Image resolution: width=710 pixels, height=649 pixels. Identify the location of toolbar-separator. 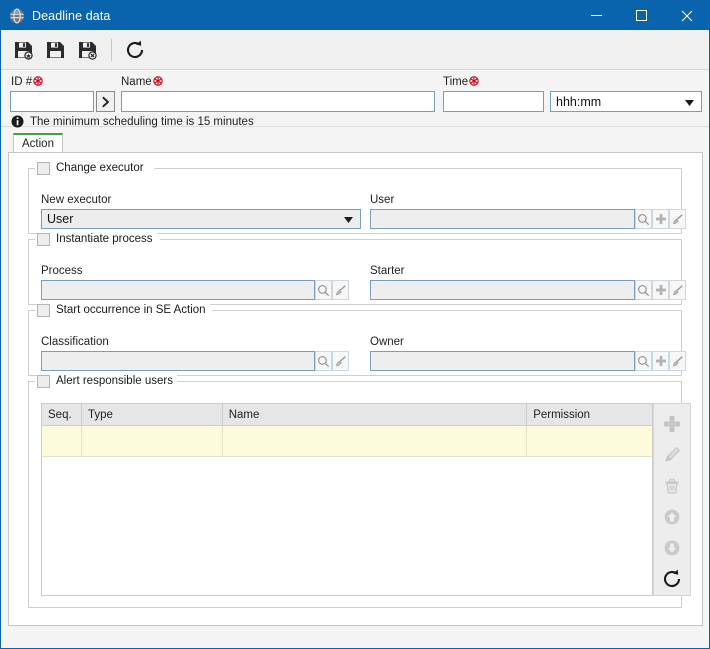
(111, 49).